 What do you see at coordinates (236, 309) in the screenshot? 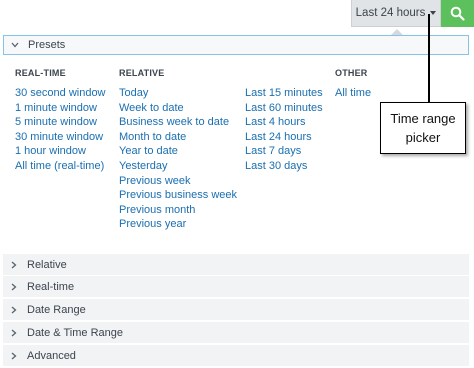
I see `date-range-accordion-header: Date Range` at bounding box center [236, 309].